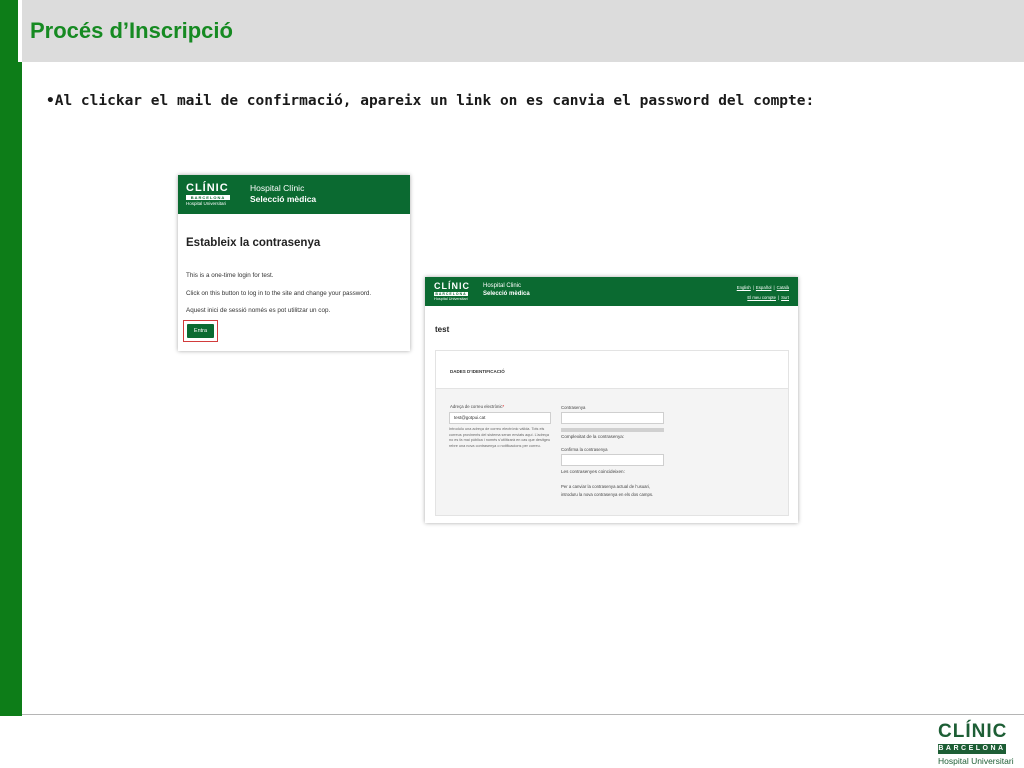  Describe the element at coordinates (593, 471) in the screenshot. I see `password-match-text: Les contrasenyes coincideixen:` at that location.